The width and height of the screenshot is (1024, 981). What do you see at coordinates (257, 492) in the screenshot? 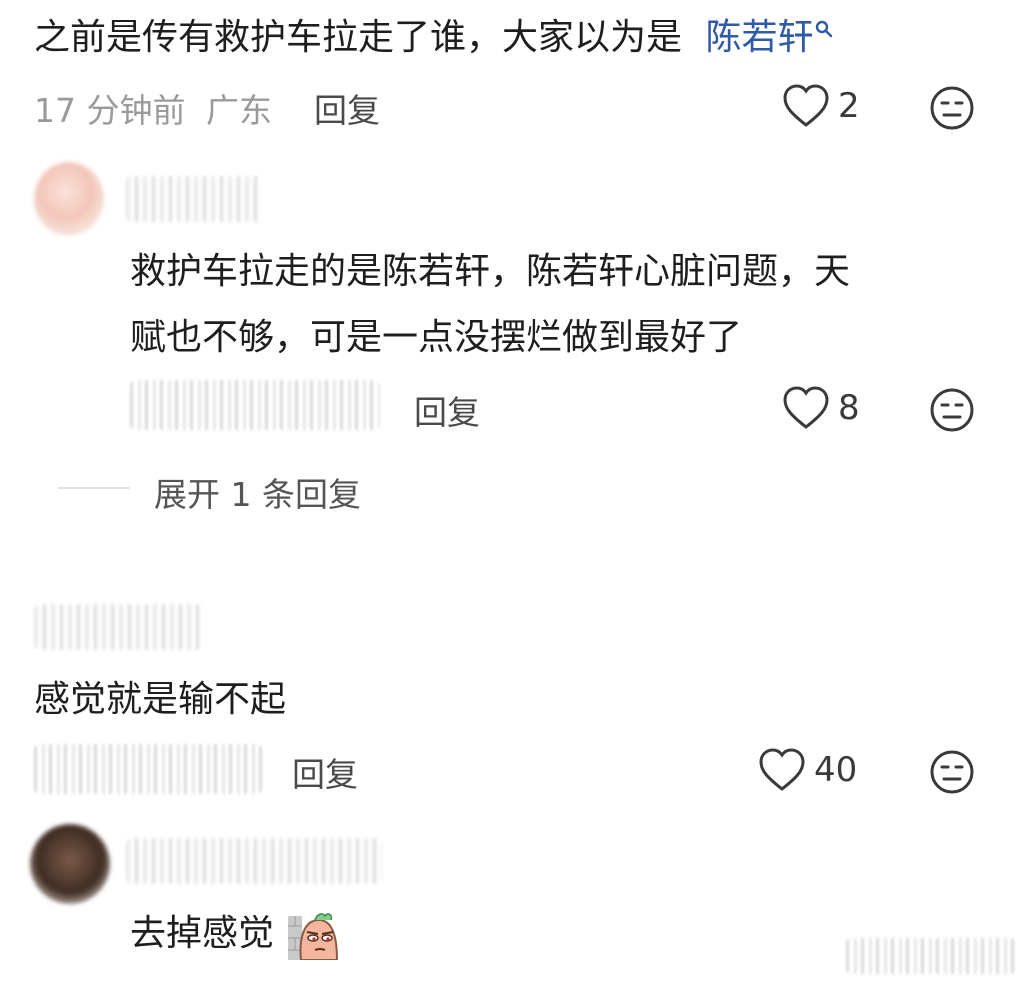
I see `expand-replies-button: 展开 1 条回复` at bounding box center [257, 492].